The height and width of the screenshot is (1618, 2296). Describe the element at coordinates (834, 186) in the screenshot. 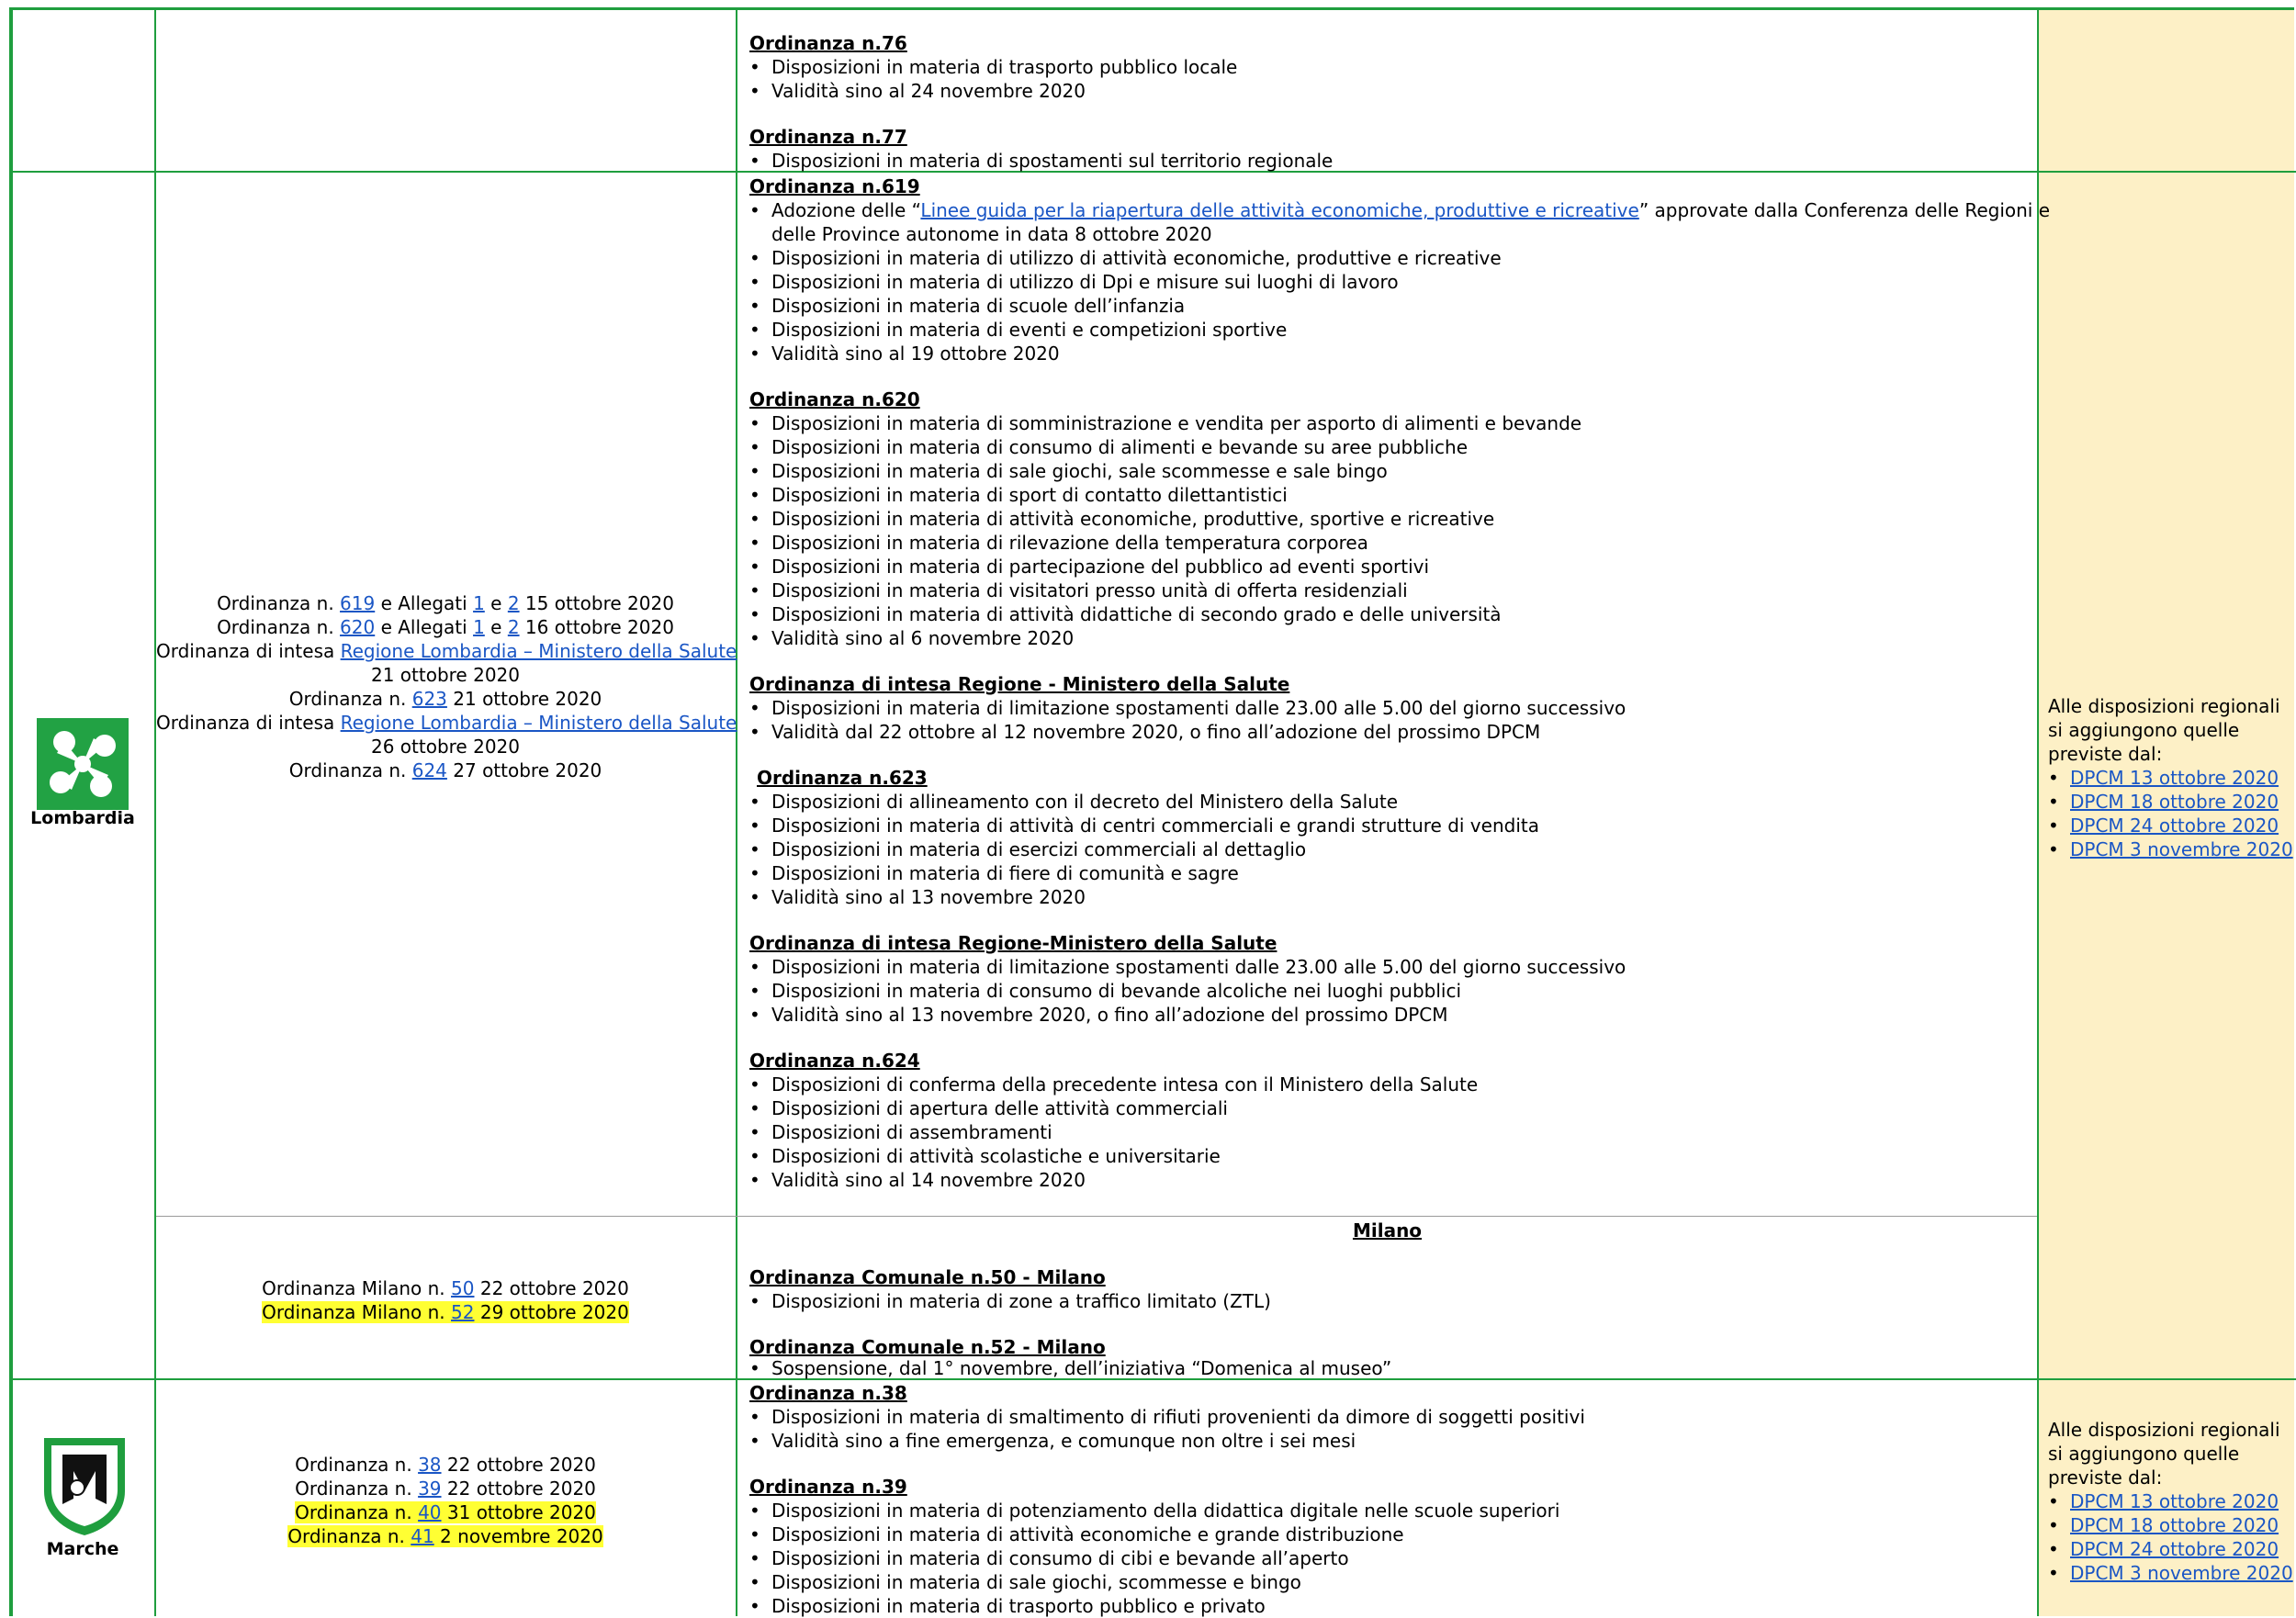

I see `o619-title: Ordinanza n.619` at that location.